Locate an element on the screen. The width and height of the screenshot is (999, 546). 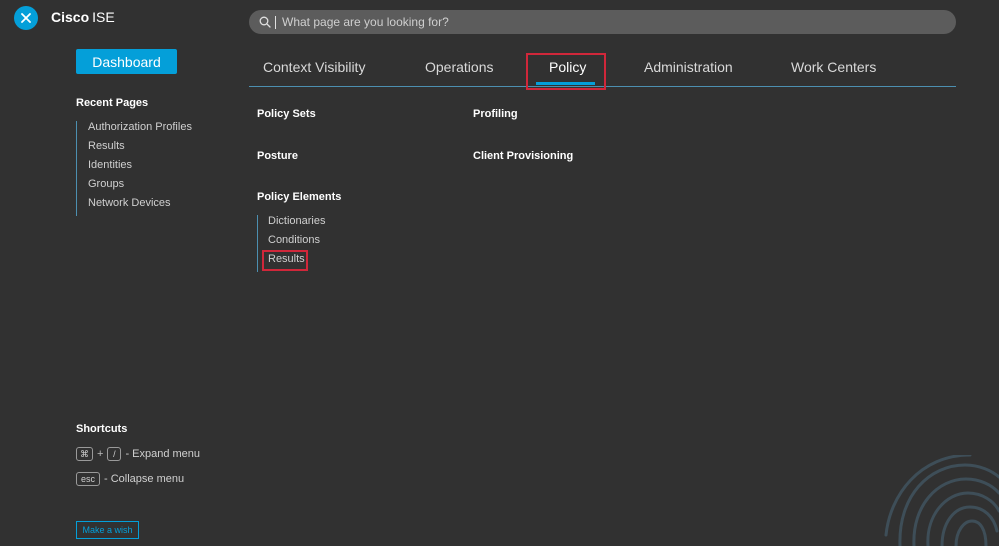
slash-key: / is located at coordinates (114, 454).